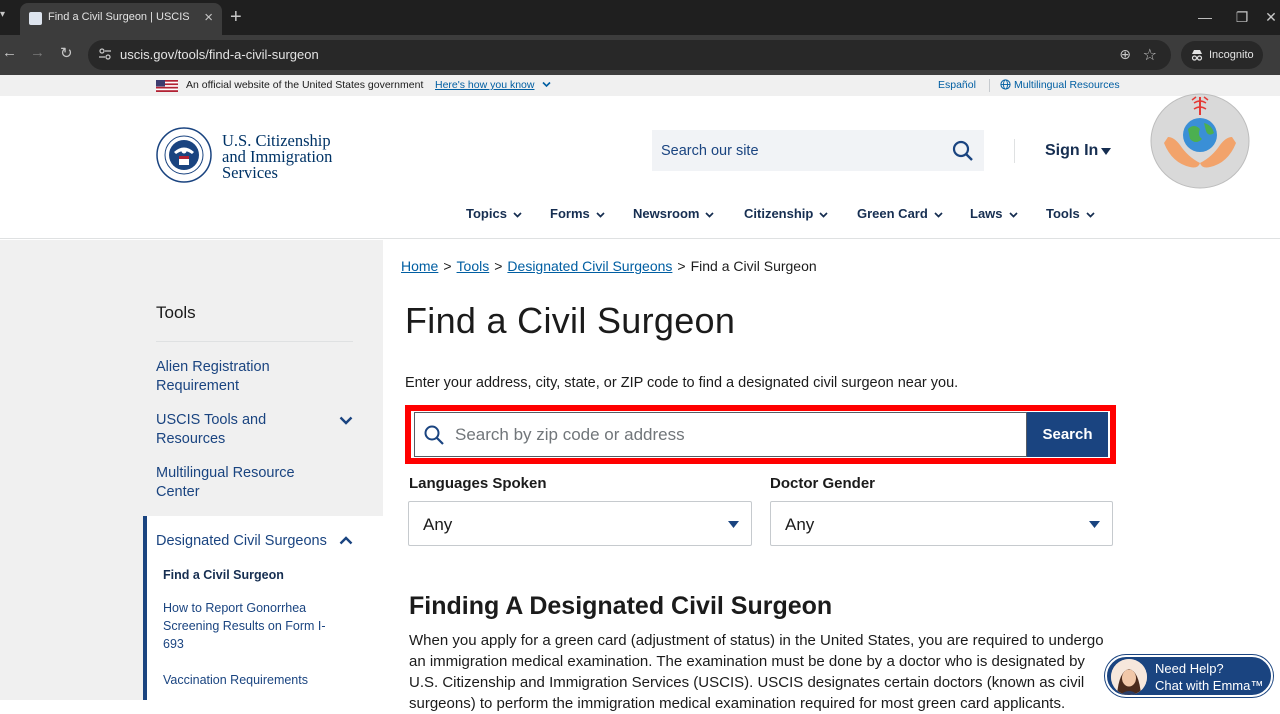 The image size is (1280, 714). Describe the element at coordinates (1197, 55) in the screenshot. I see `incognito-icon` at that location.